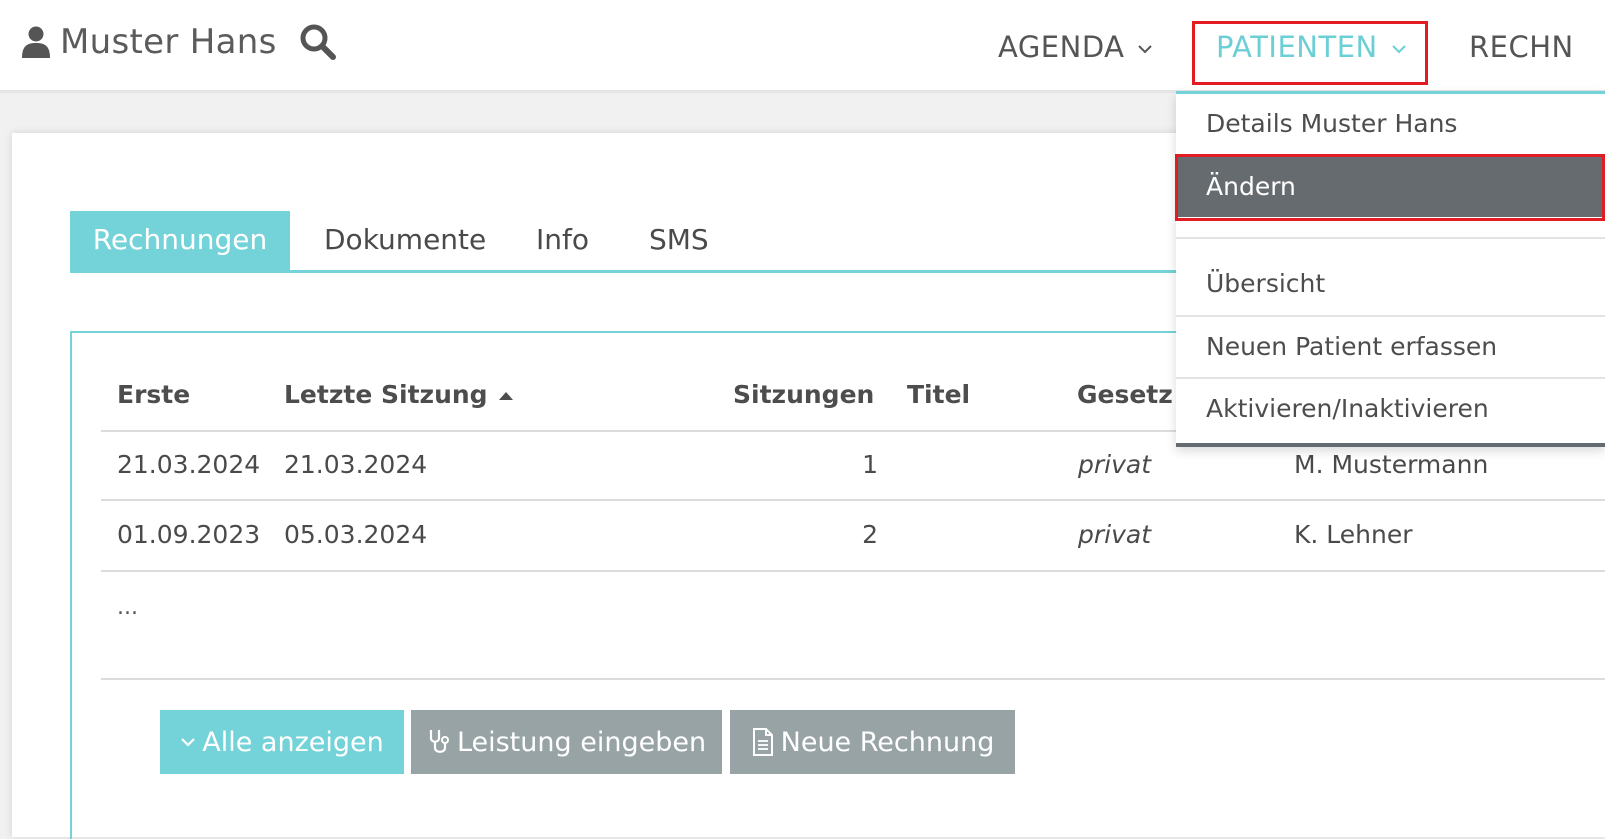  I want to click on cell-erste: 21.03.2024, so click(189, 464).